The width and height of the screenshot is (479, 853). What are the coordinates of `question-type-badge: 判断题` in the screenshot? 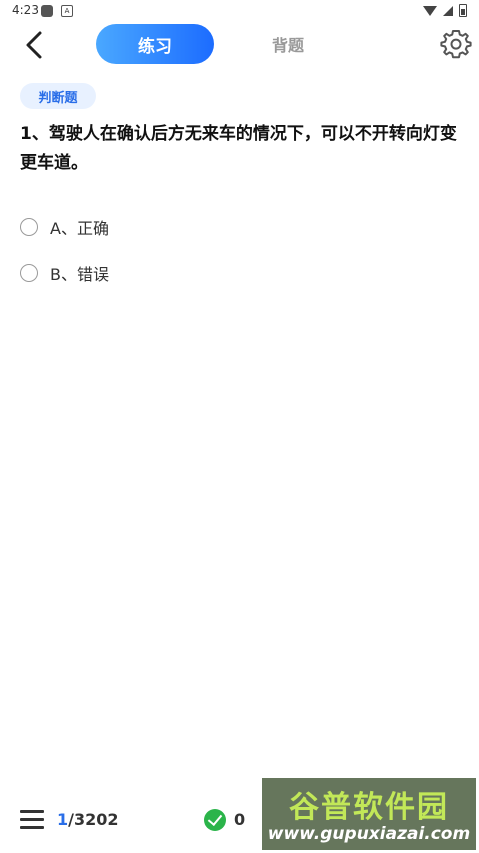 It's located at (58, 96).